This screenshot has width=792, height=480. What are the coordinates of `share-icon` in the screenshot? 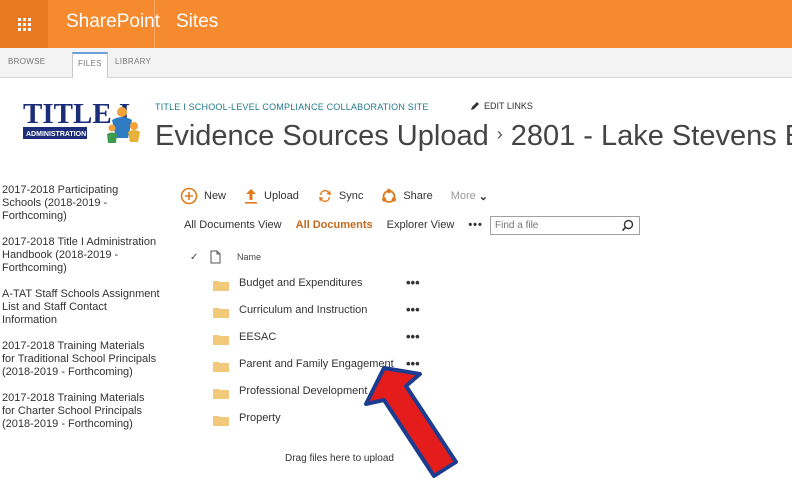 It's located at (389, 195).